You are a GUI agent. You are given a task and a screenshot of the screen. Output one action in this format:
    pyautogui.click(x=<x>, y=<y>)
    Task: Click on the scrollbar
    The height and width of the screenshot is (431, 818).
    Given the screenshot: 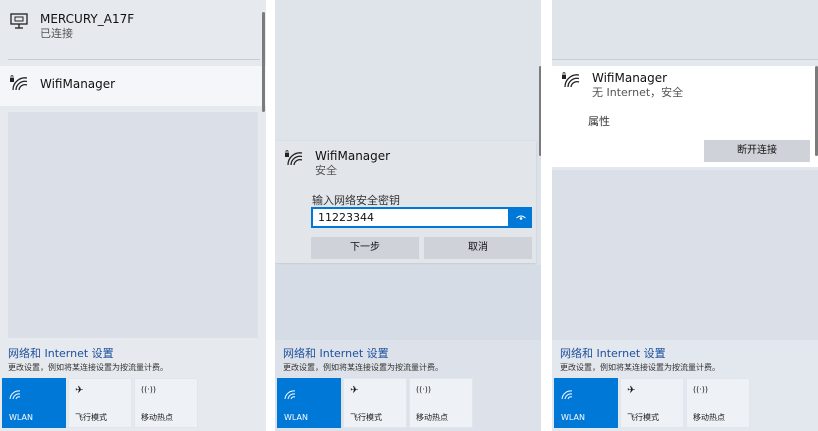 What is the action you would take?
    pyautogui.click(x=263, y=62)
    